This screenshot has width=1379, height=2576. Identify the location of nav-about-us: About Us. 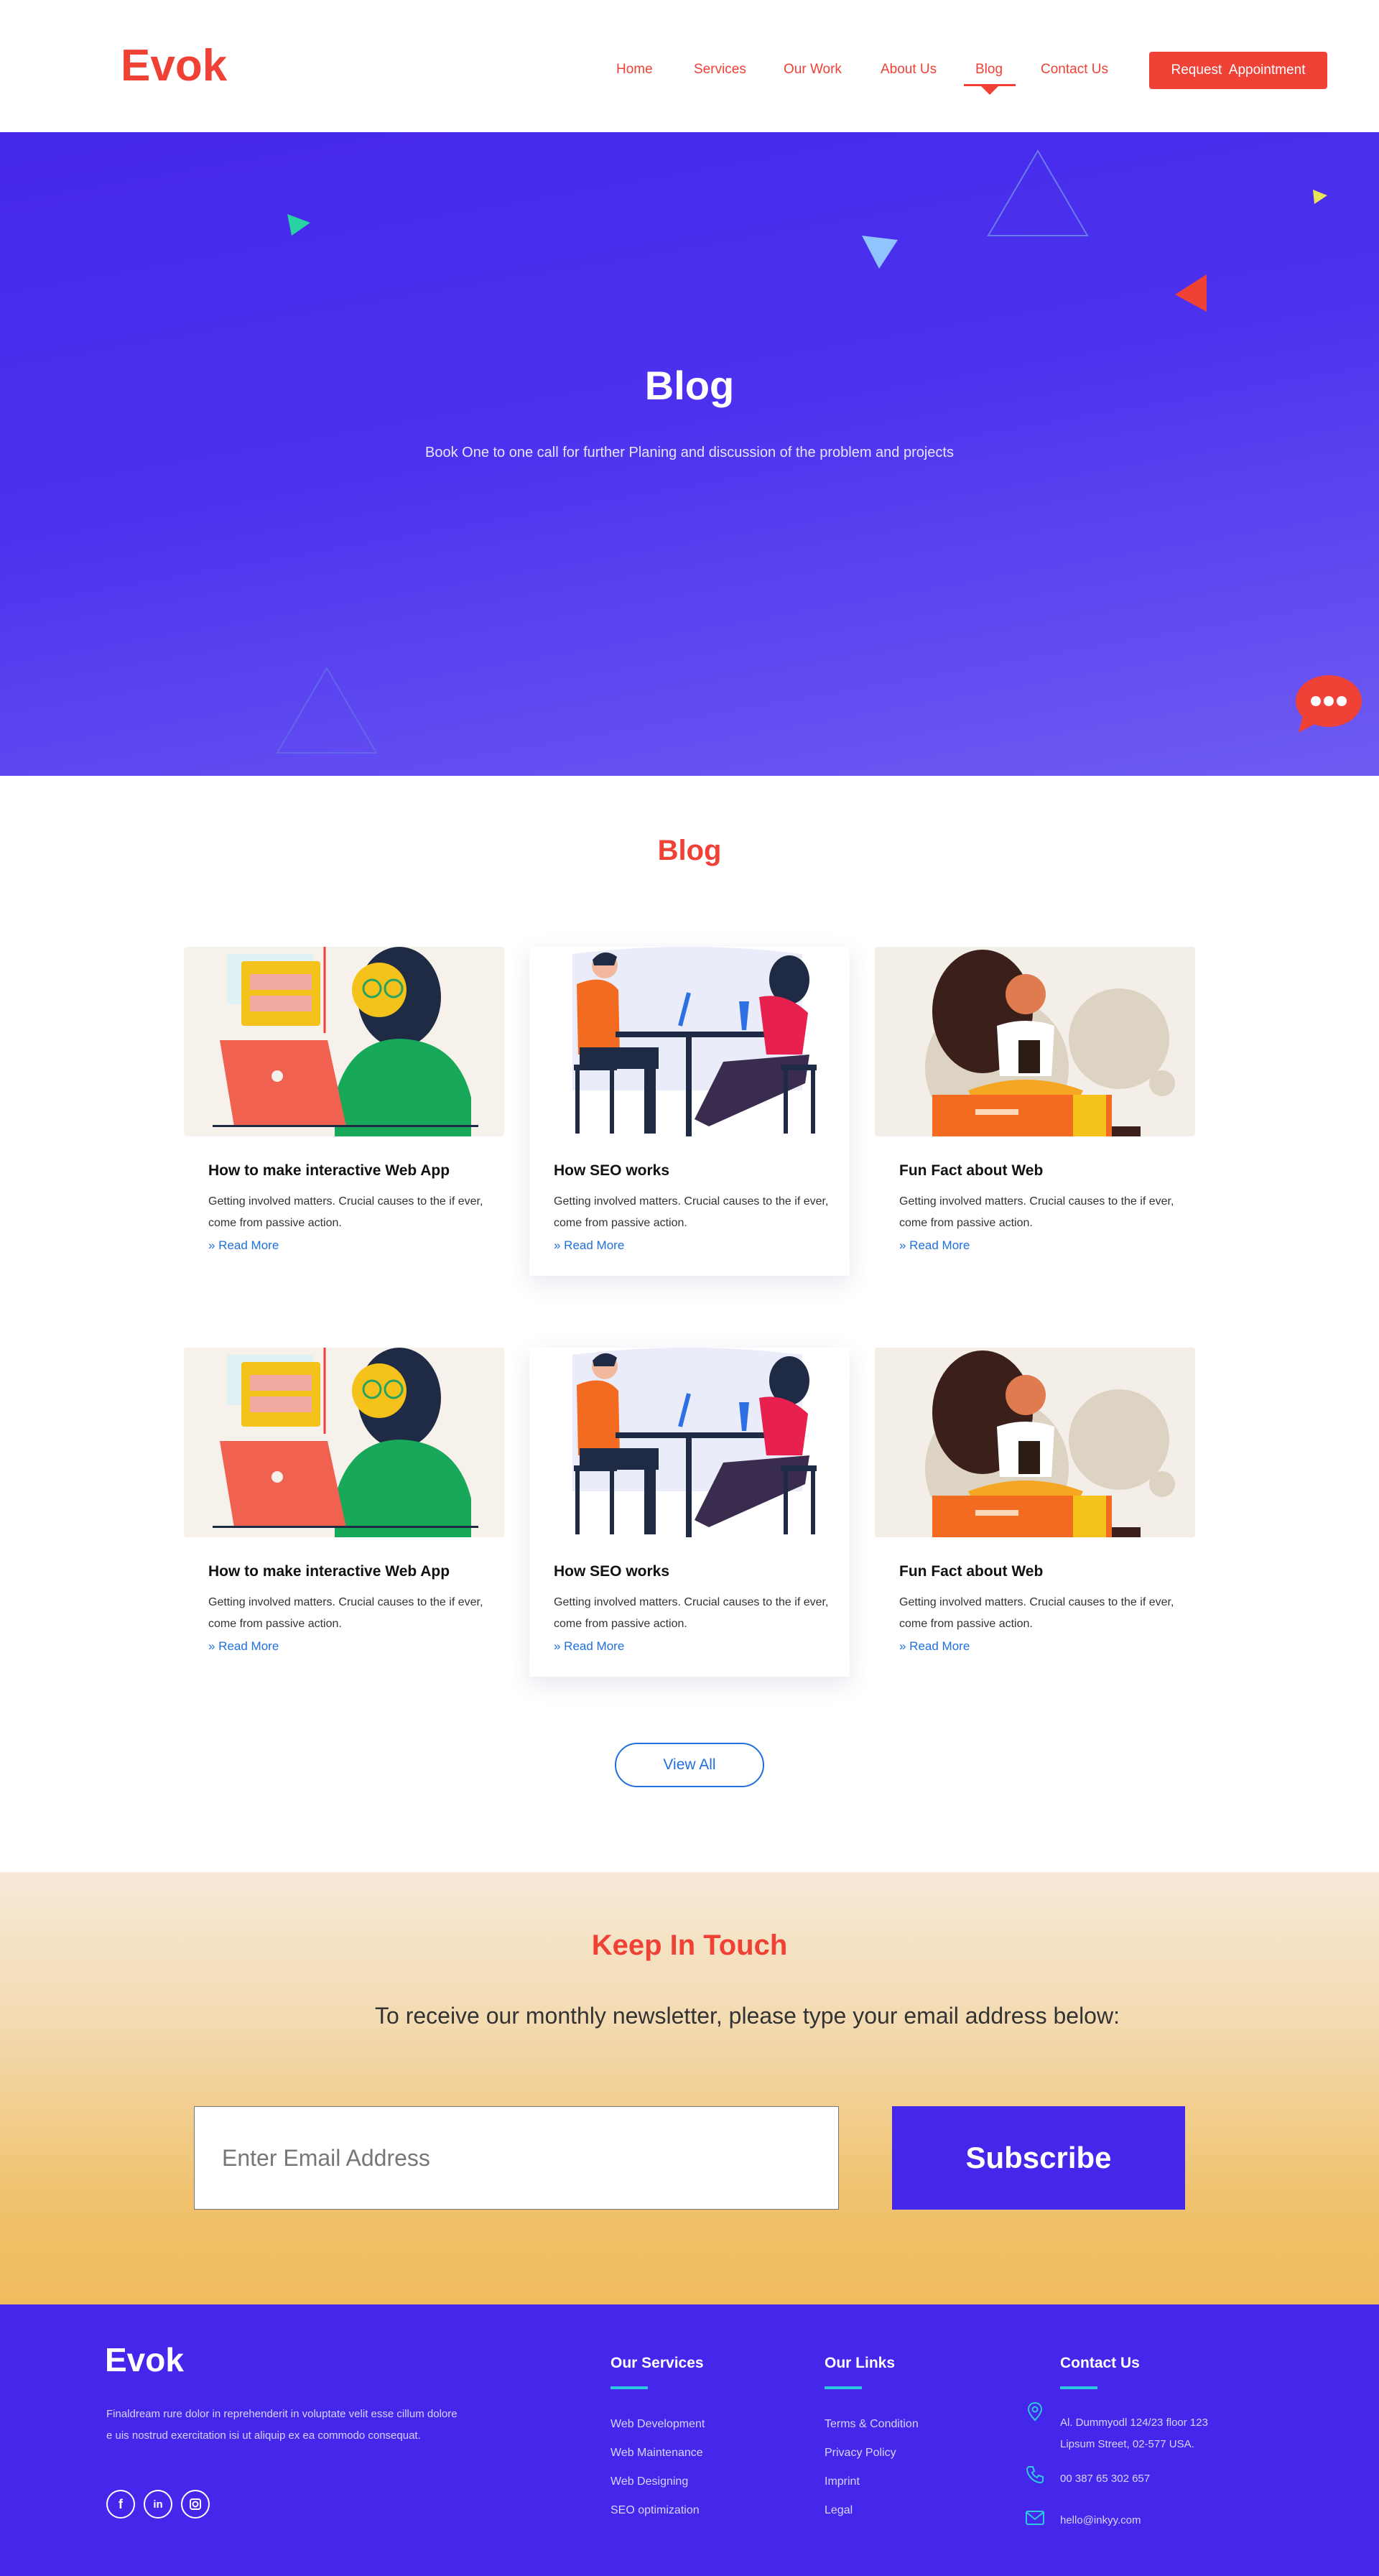
(909, 70).